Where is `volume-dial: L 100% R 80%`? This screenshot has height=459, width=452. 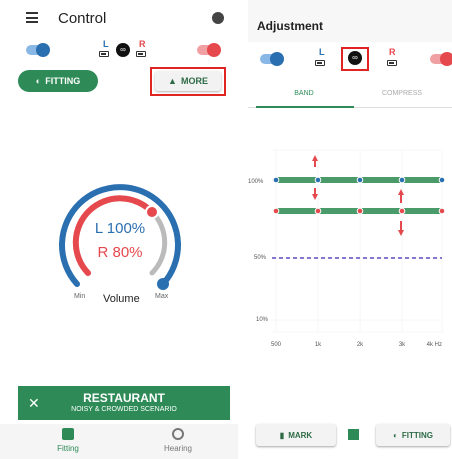 volume-dial: L 100% R 80% is located at coordinates (120, 237).